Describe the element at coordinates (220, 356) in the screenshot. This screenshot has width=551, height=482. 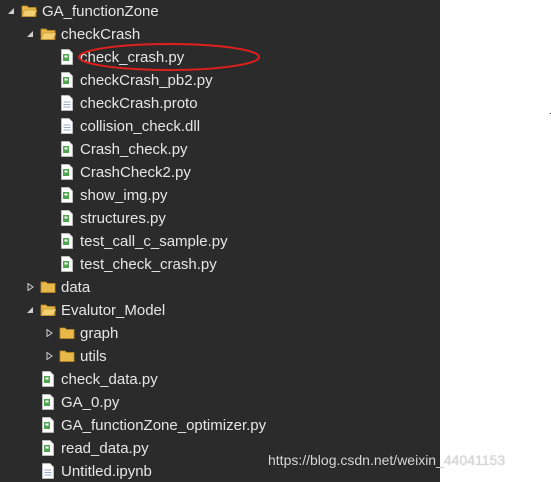
I see `tree-item: utils` at that location.